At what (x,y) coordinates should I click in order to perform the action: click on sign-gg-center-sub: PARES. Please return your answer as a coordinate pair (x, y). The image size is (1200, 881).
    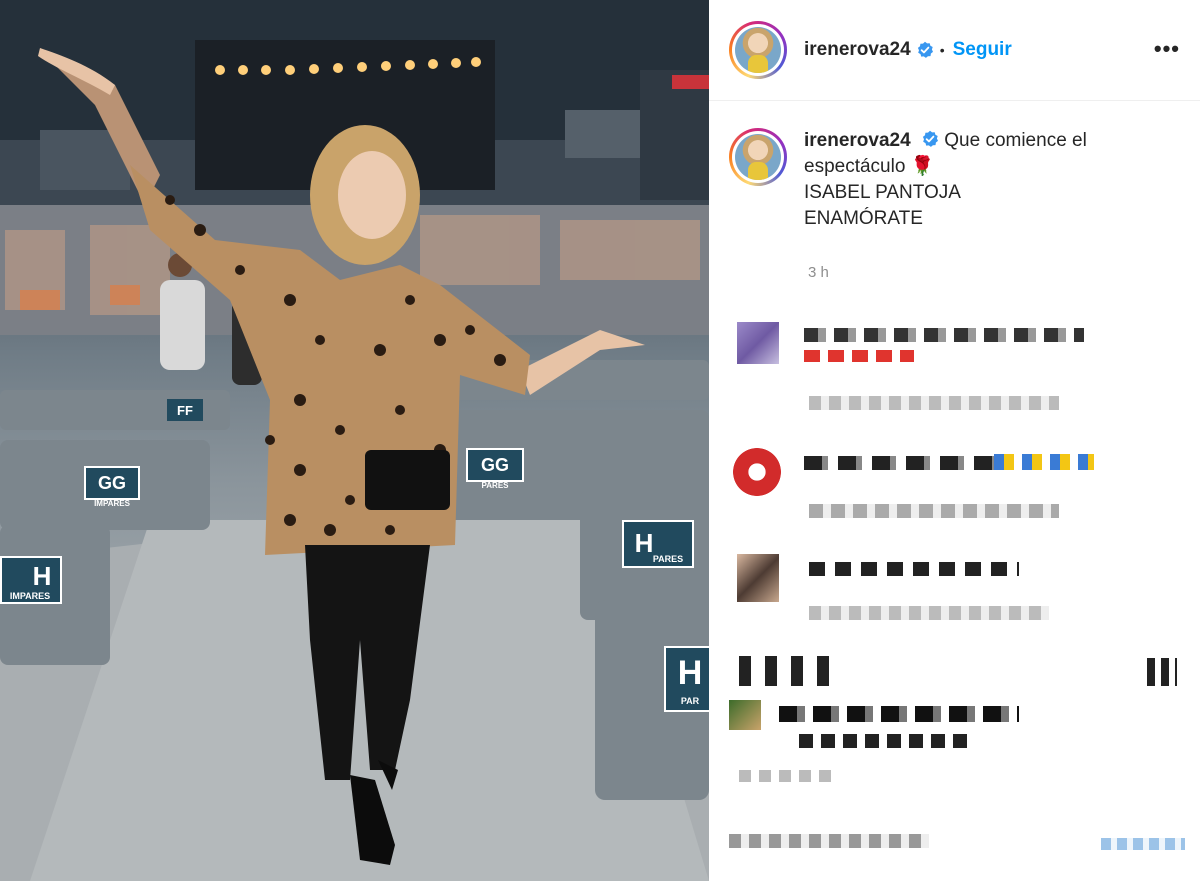
    Looking at the image, I should click on (496, 485).